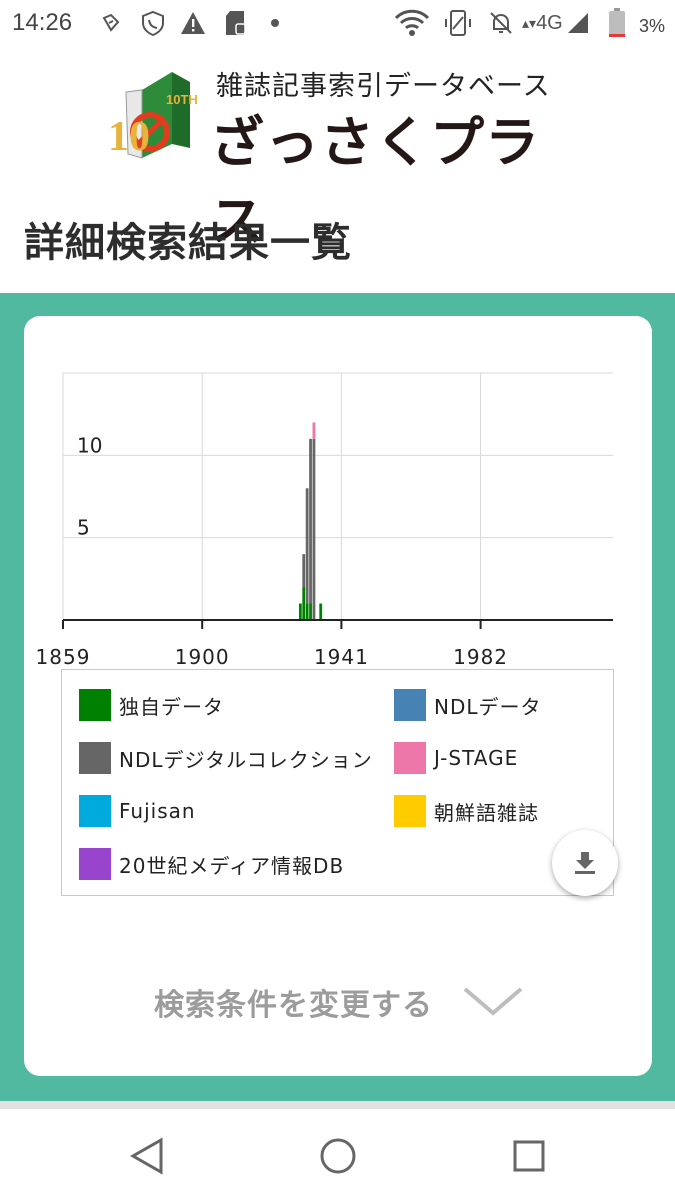 Image resolution: width=675 pixels, height=1200 pixels. I want to click on back-icon, so click(146, 1156).